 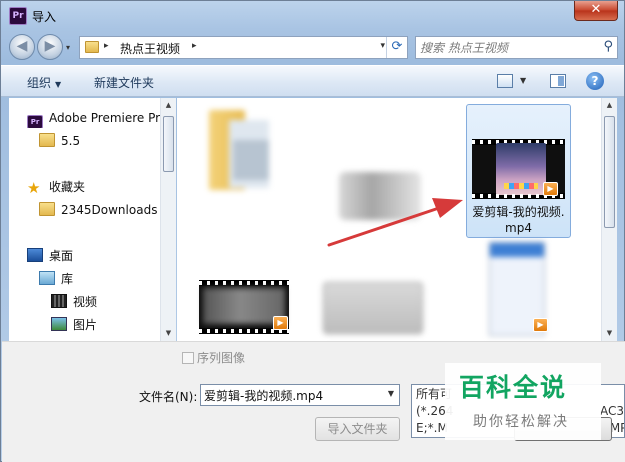 What do you see at coordinates (59, 301) in the screenshot?
I see `video-library-icon` at bounding box center [59, 301].